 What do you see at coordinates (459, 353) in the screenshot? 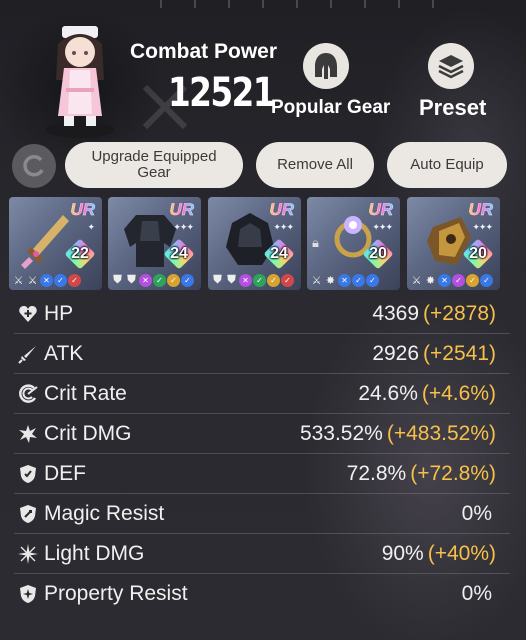
I see `stat-bonus: (+2541)` at bounding box center [459, 353].